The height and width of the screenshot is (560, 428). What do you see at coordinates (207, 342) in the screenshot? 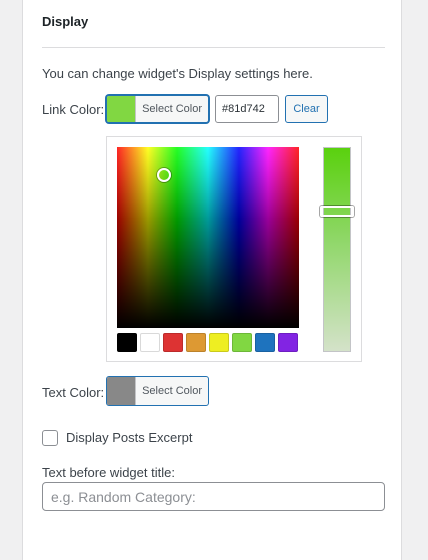
I see `color-palette-row` at bounding box center [207, 342].